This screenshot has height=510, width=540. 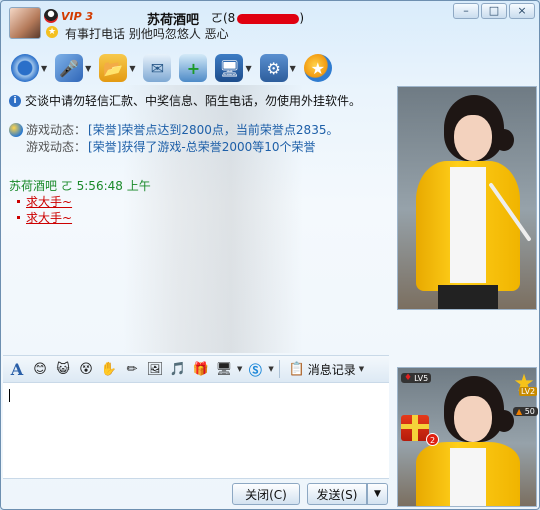 I want to click on send-sms-icon: ✉, so click(x=157, y=68).